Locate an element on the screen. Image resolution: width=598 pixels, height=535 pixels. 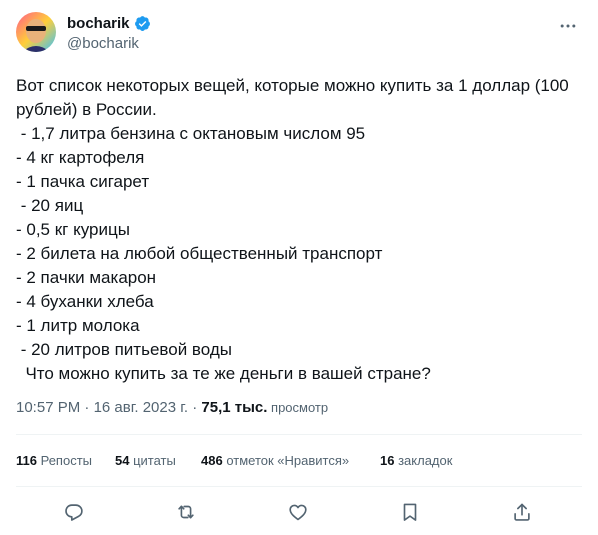
display-name: bocharik is located at coordinates (98, 23).